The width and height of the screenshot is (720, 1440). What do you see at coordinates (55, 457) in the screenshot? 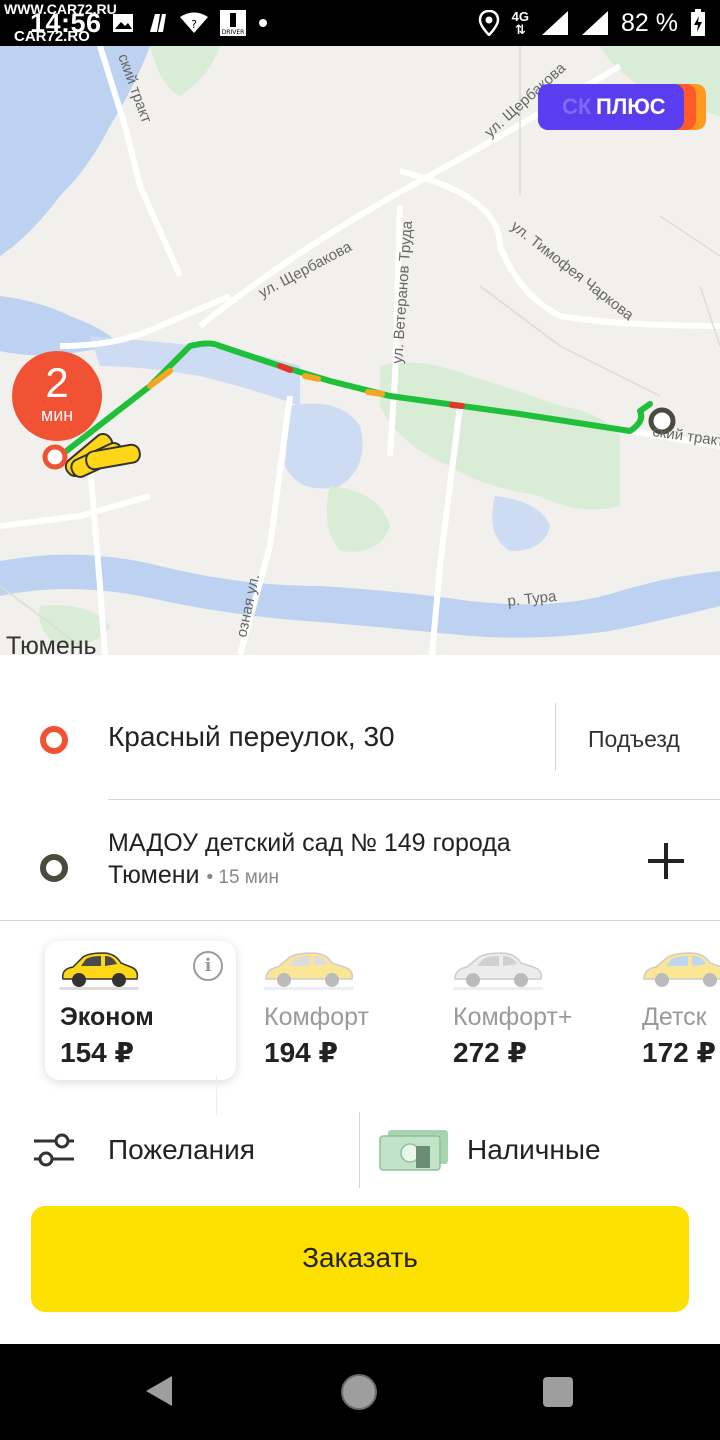
I see `pickup-marker` at bounding box center [55, 457].